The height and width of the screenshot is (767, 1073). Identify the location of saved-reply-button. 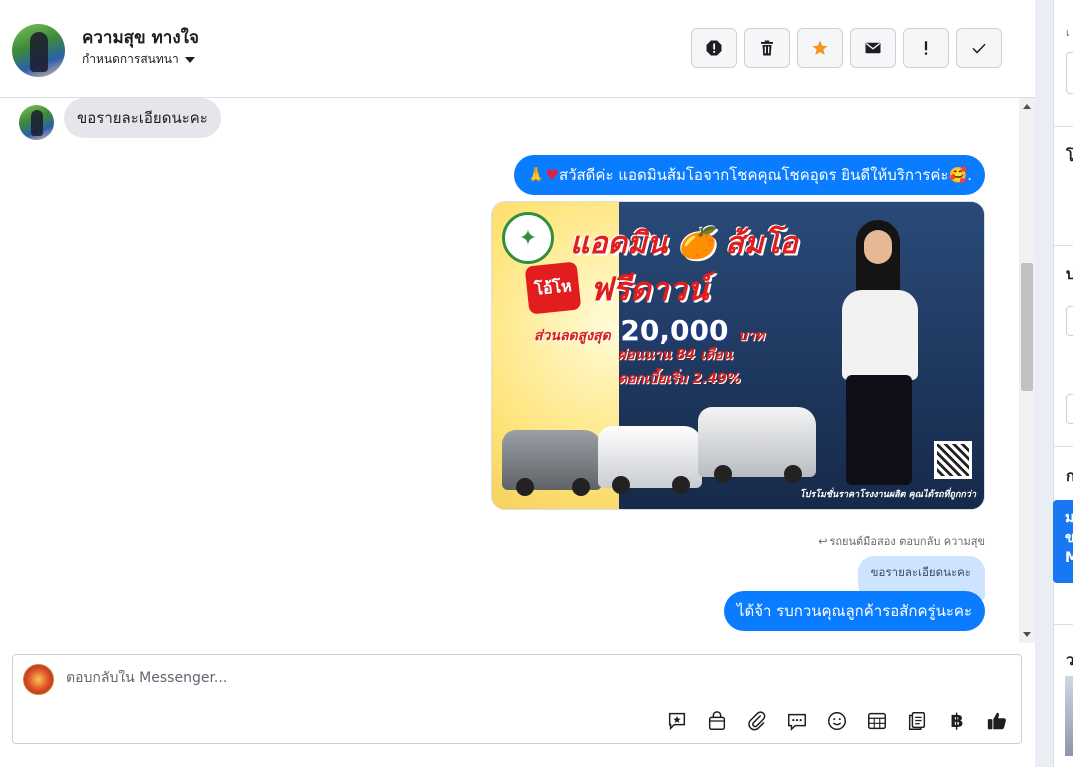
(677, 721).